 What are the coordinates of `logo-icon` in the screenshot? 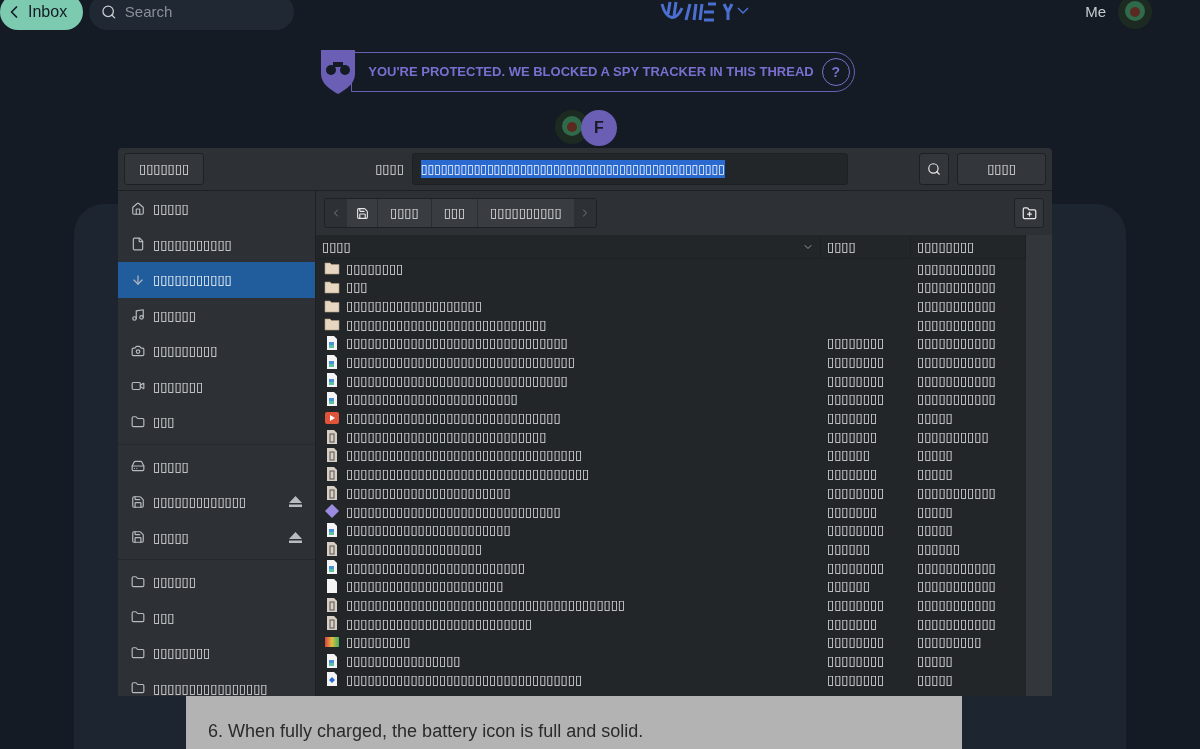 It's located at (704, 12).